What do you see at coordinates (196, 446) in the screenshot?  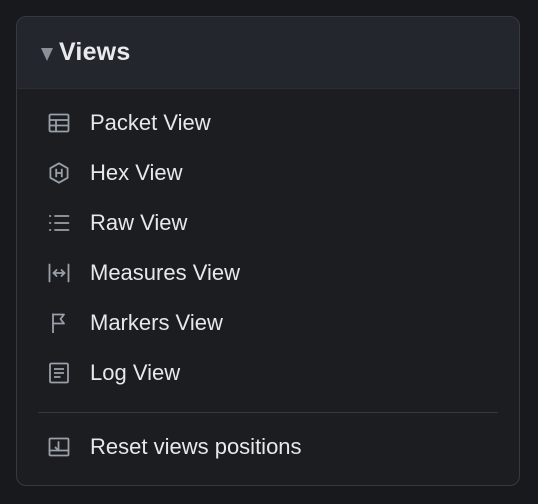 I see `reset-views-label: Reset views positions` at bounding box center [196, 446].